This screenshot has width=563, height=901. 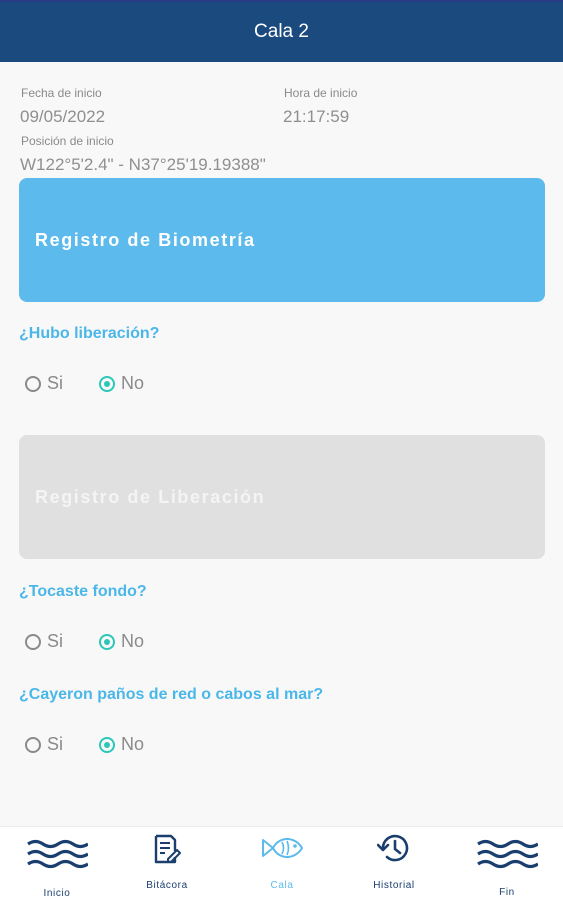 What do you see at coordinates (283, 848) in the screenshot?
I see `fish-icon` at bounding box center [283, 848].